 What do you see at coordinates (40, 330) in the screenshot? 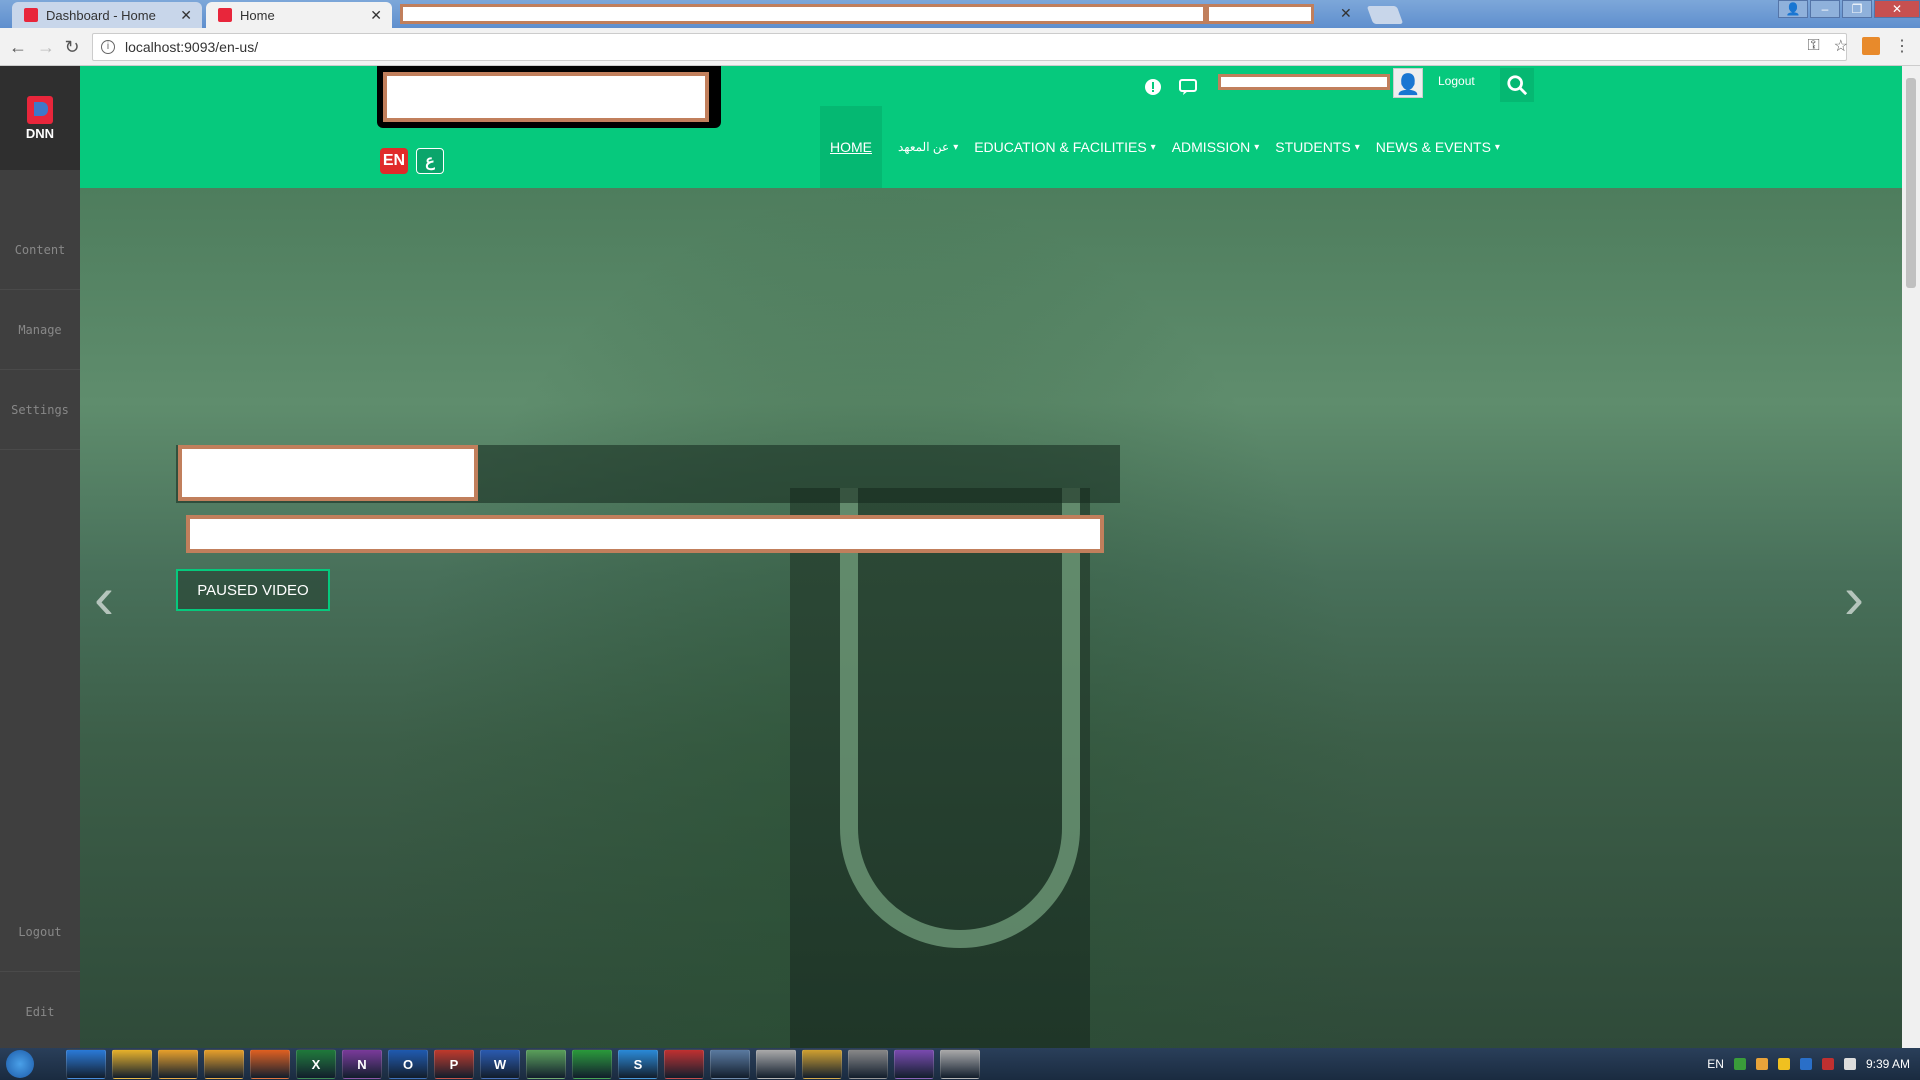
I see `sidebar-item-manage: Manage` at bounding box center [40, 330].